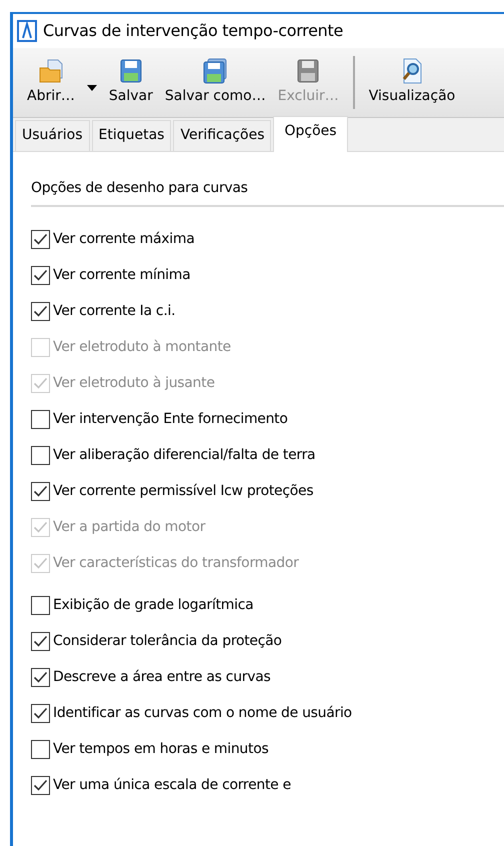 This screenshot has height=846, width=504. I want to click on folder-icon, so click(51, 71).